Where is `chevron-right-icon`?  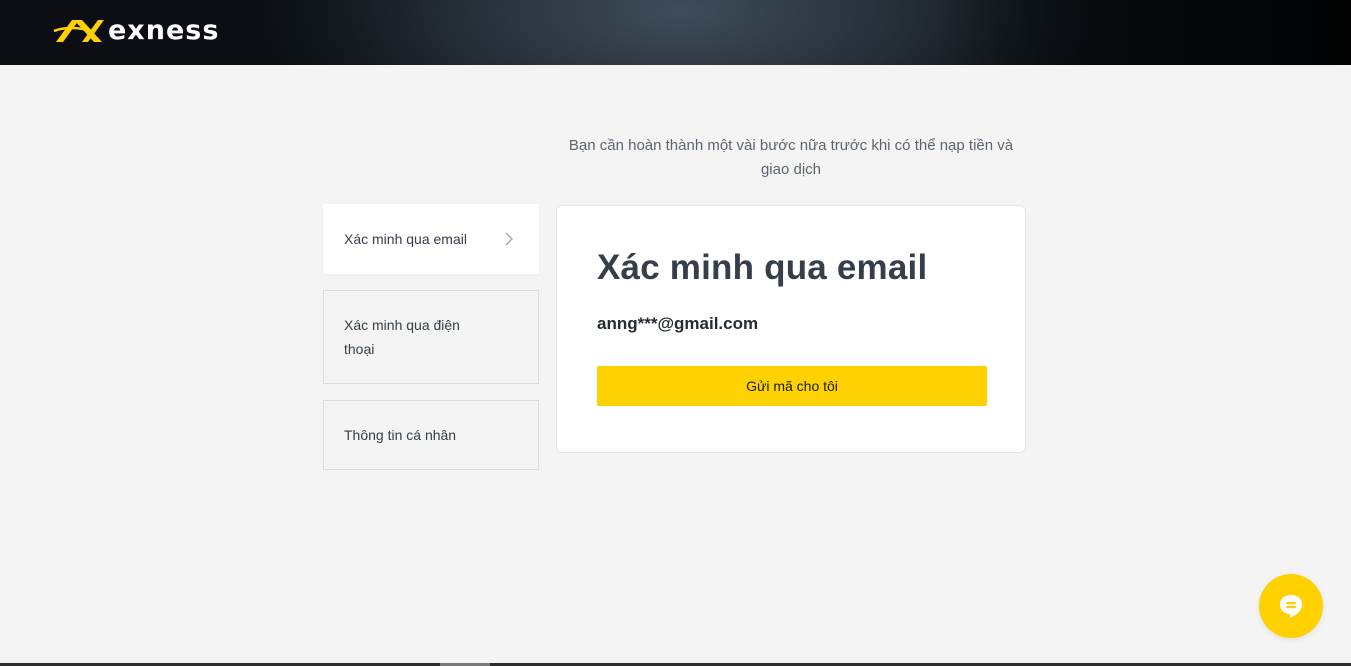
chevron-right-icon is located at coordinates (509, 239).